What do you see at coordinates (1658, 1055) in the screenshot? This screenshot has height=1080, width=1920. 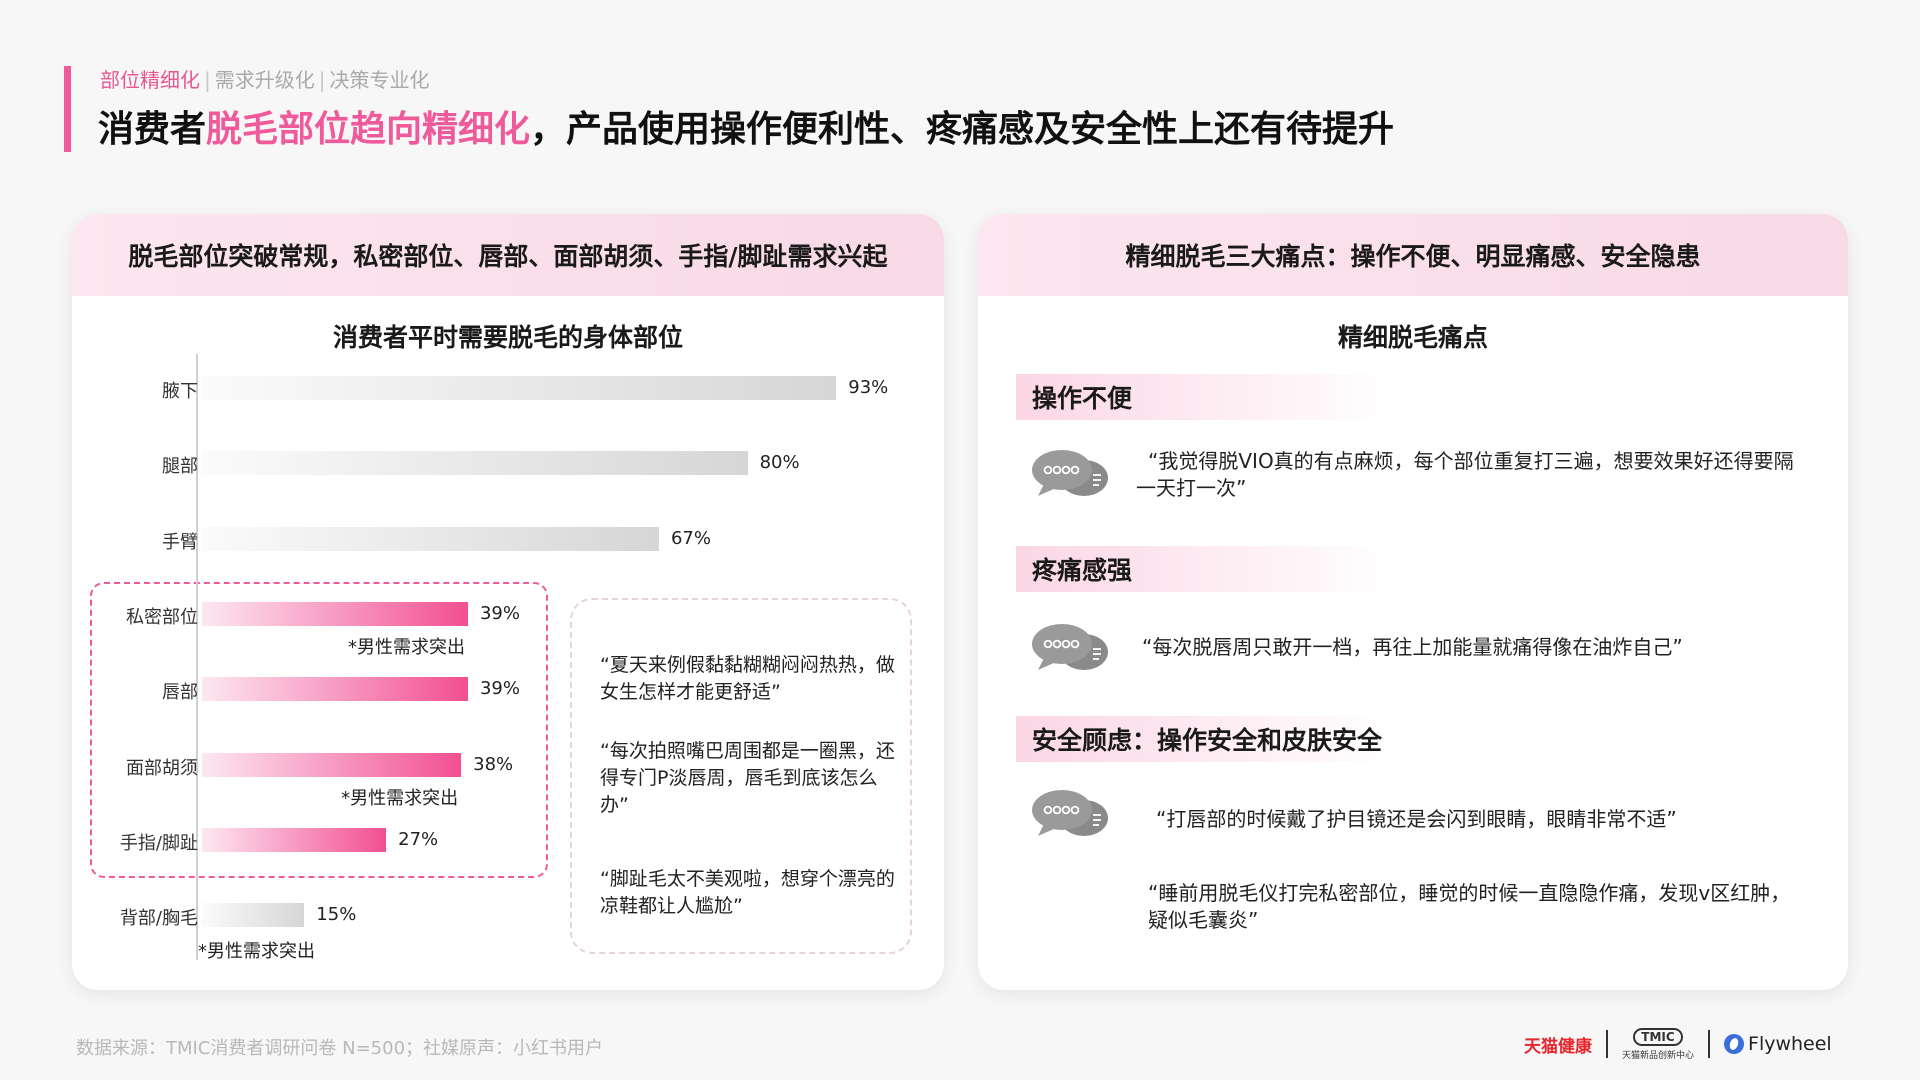 I see `tmic-logo-caption: 天猫新品创新中心` at bounding box center [1658, 1055].